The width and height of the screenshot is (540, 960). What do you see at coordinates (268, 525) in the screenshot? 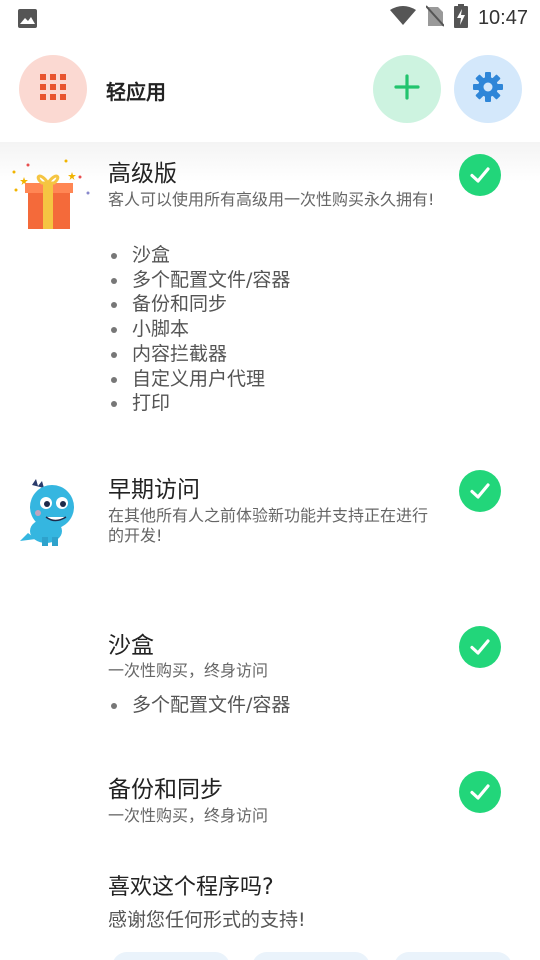
I see `feature-description: 在其他所有人之前体验新功能并支持正在进行的开发!` at bounding box center [268, 525].